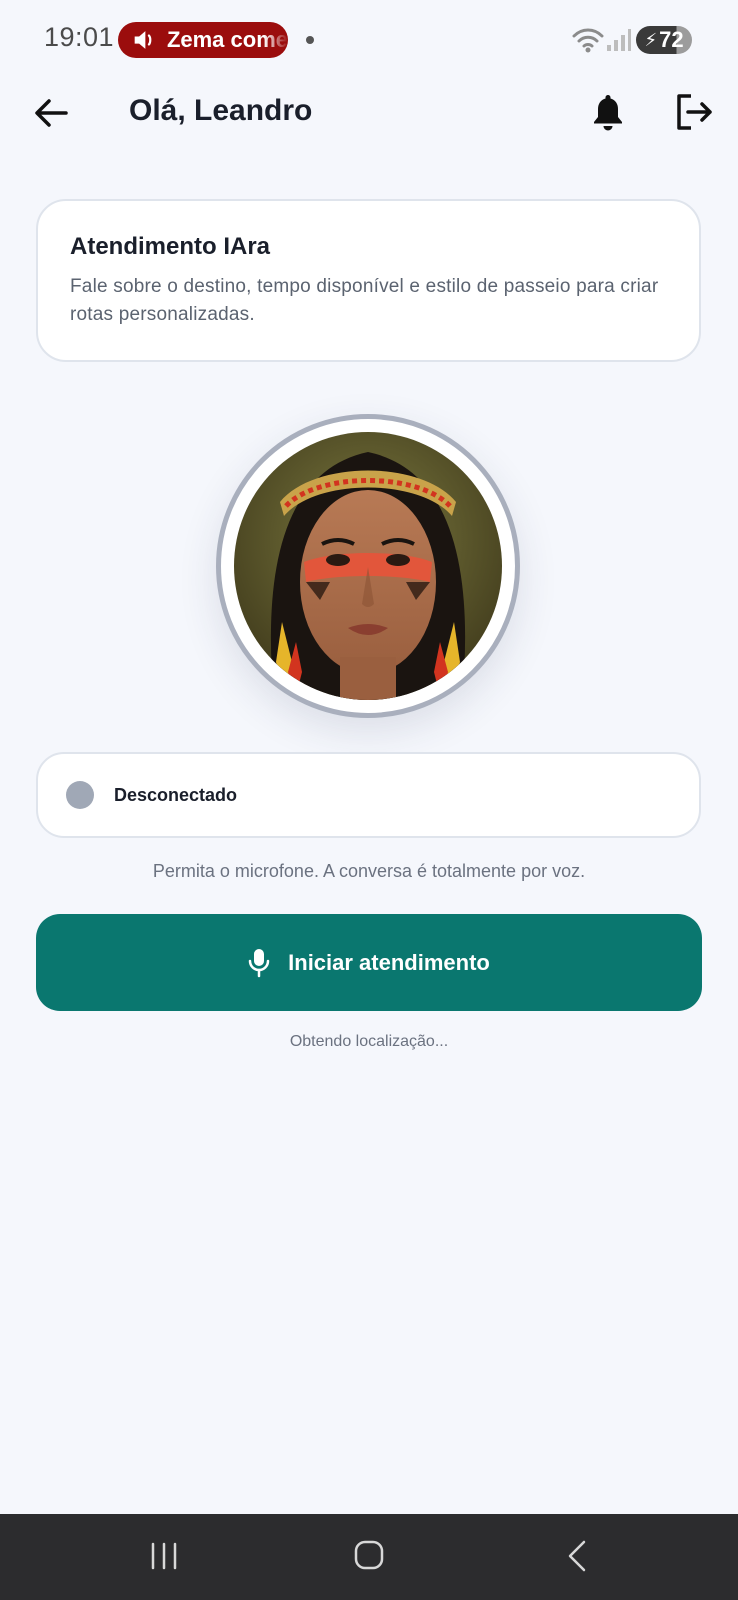  Describe the element at coordinates (80, 795) in the screenshot. I see `status-indicator-dot` at that location.